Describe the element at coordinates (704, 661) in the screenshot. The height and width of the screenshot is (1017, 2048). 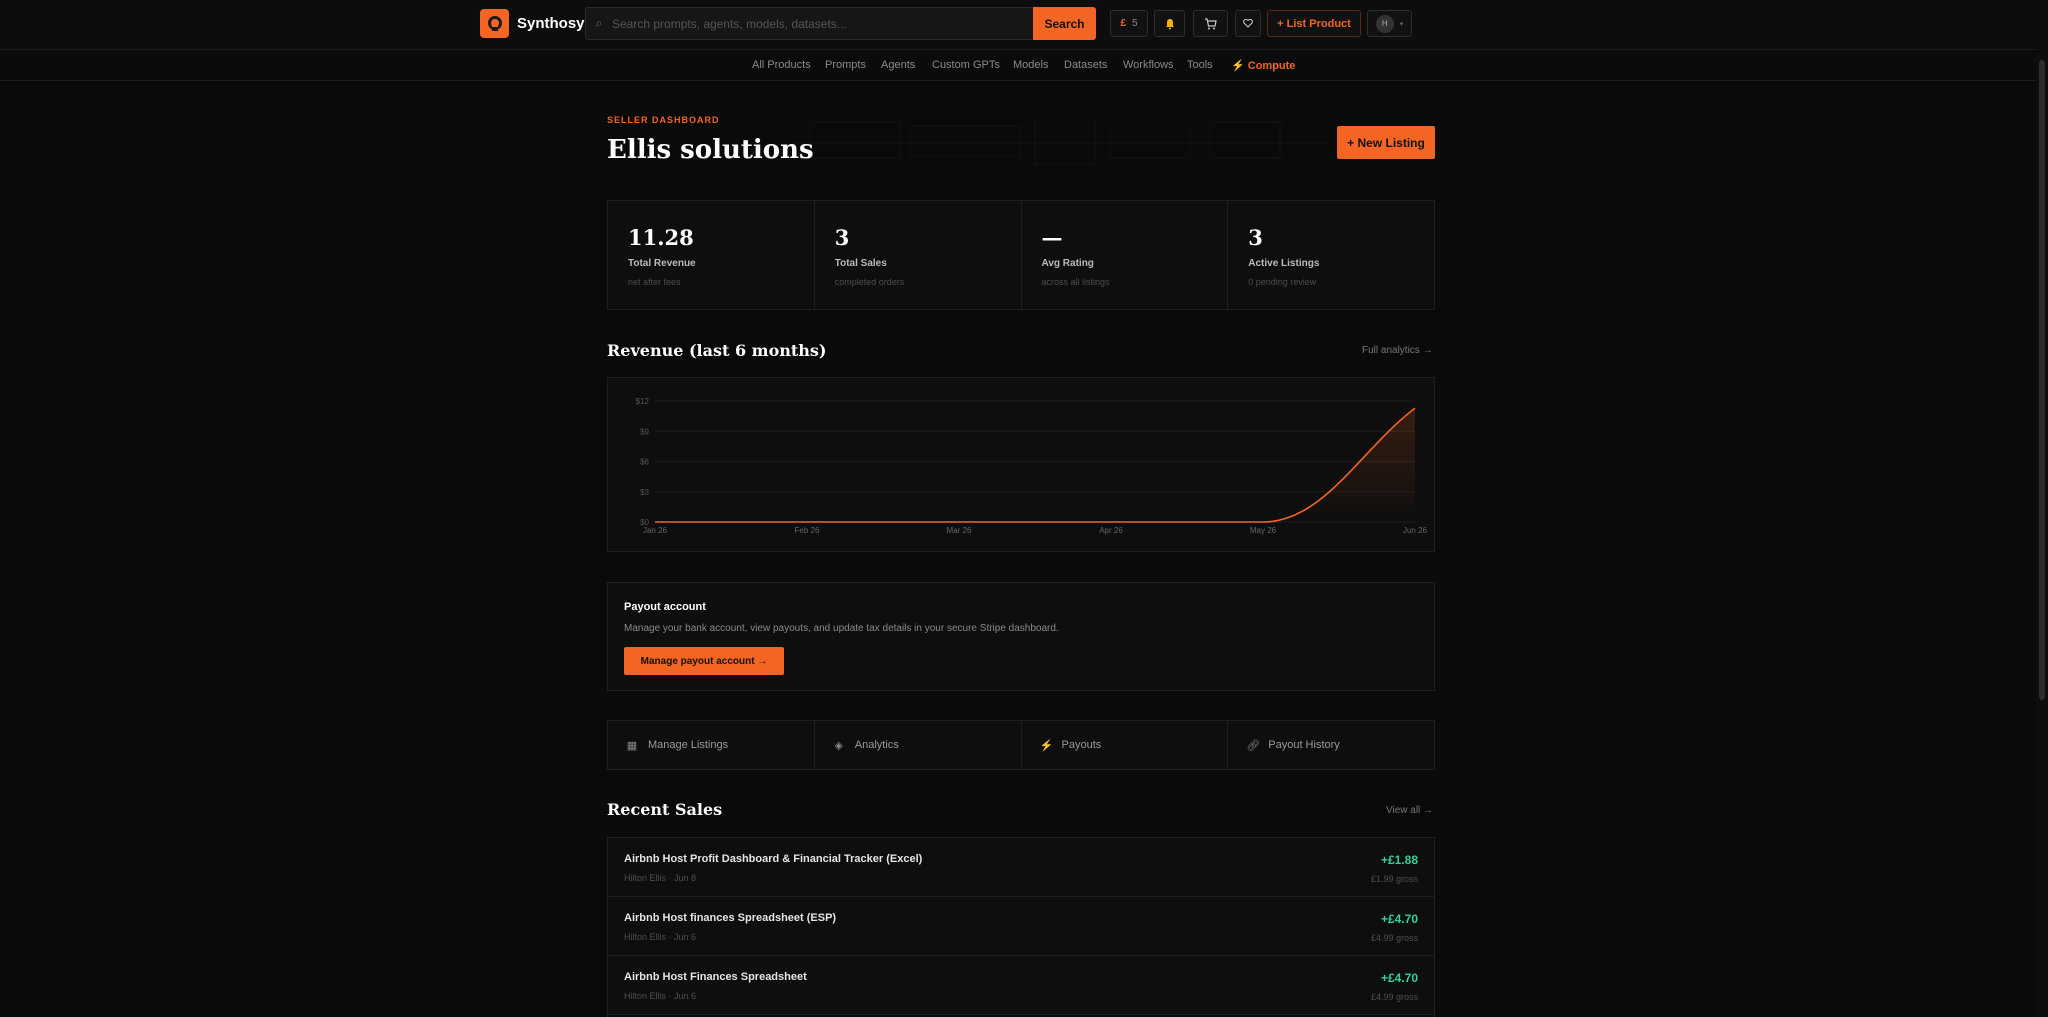
I see `manage-payout-button: Manage payout account →` at that location.